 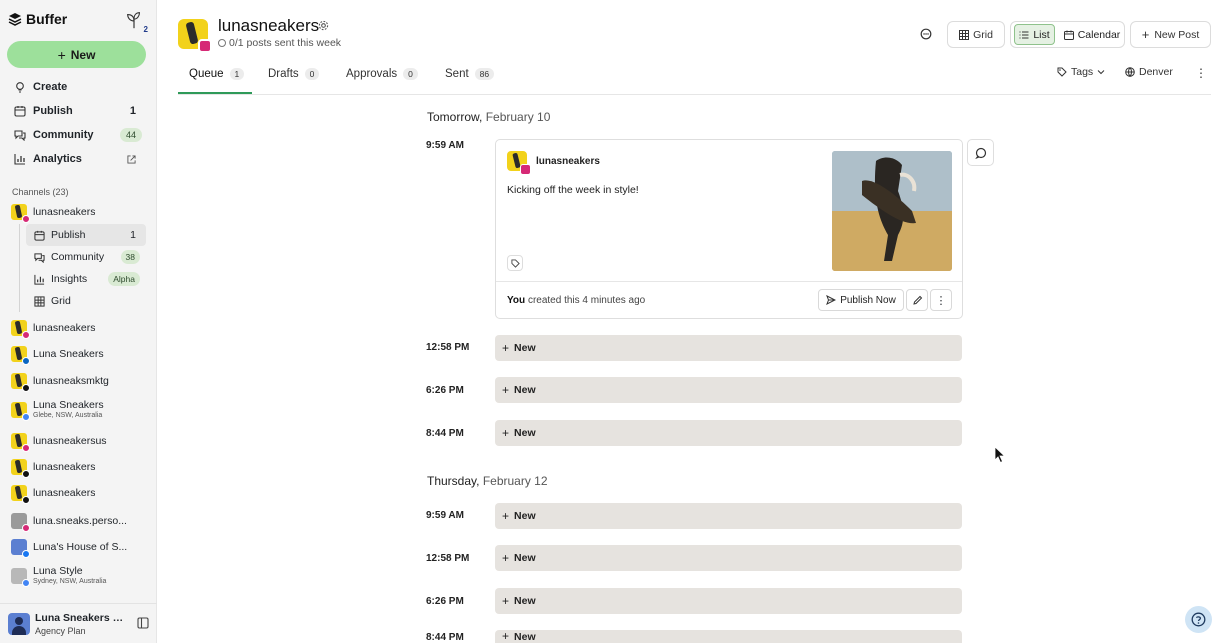 What do you see at coordinates (78, 87) in the screenshot?
I see `nav-create: Create` at bounding box center [78, 87].